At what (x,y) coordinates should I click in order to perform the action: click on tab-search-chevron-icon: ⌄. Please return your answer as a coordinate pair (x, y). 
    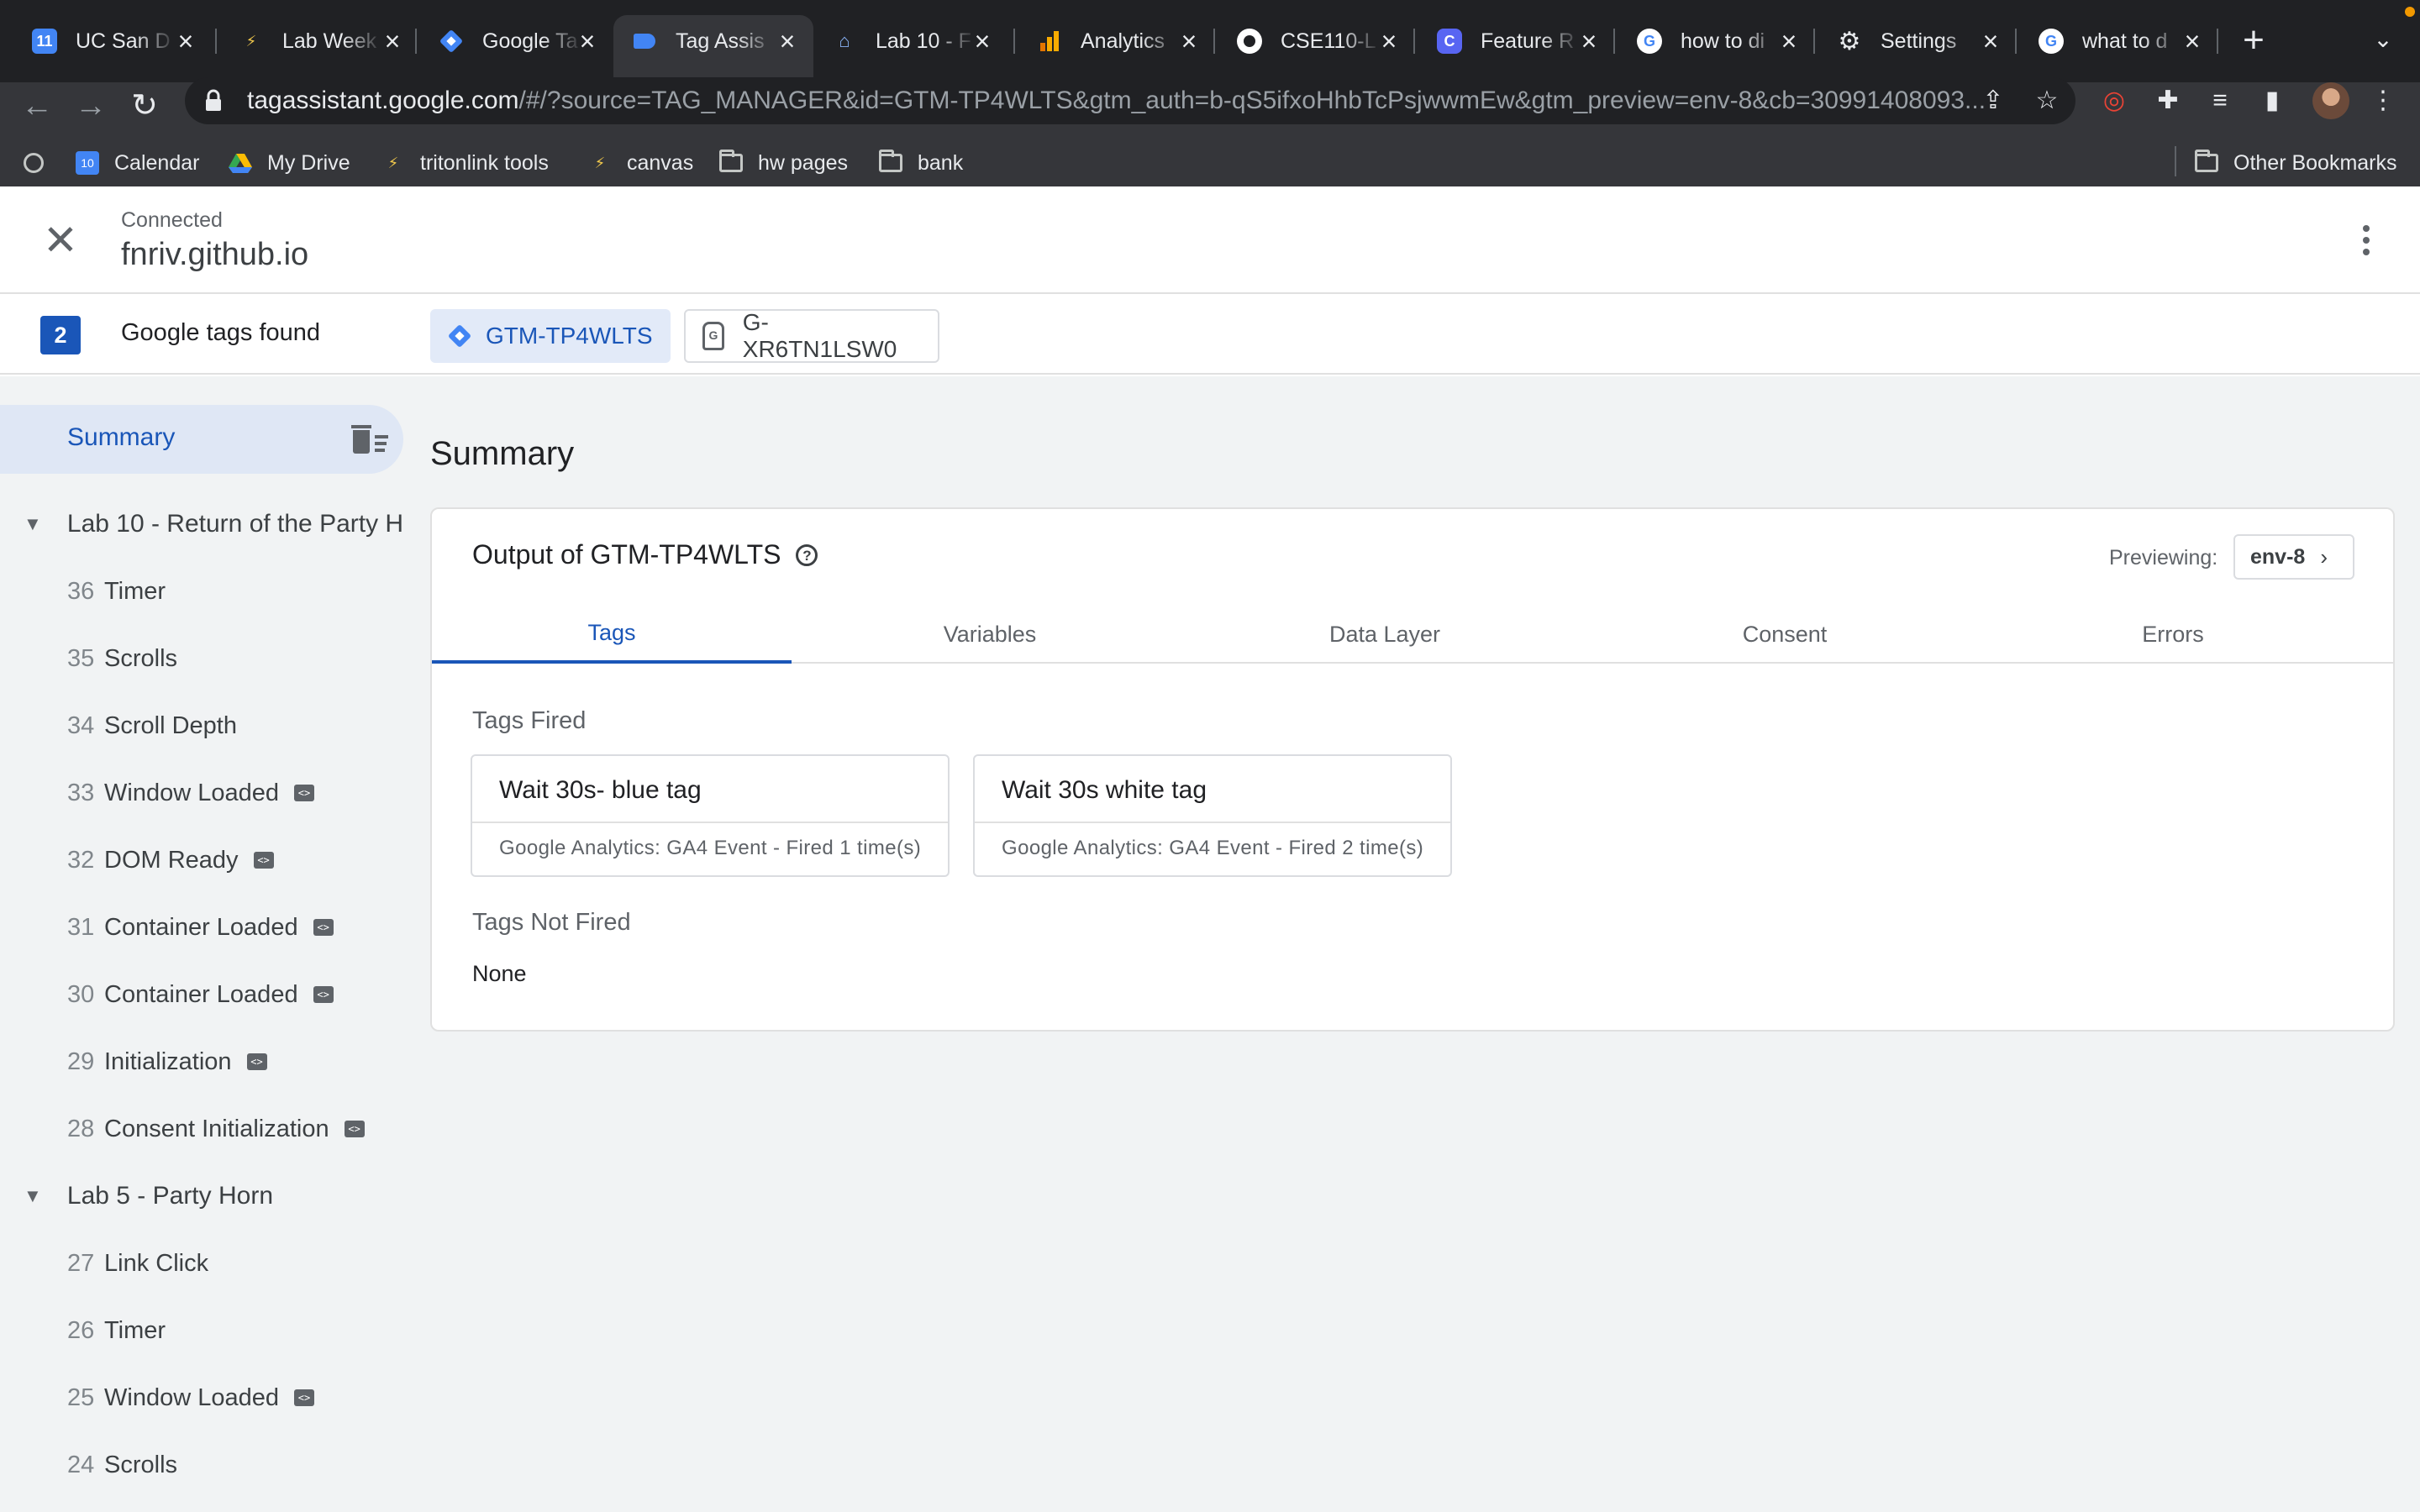
    Looking at the image, I should click on (2383, 42).